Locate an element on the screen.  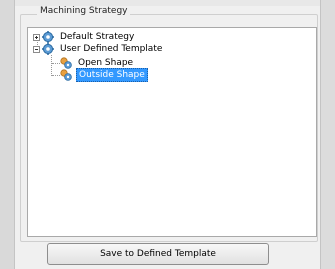
tree-item-label: Outside Shape is located at coordinates (112, 75).